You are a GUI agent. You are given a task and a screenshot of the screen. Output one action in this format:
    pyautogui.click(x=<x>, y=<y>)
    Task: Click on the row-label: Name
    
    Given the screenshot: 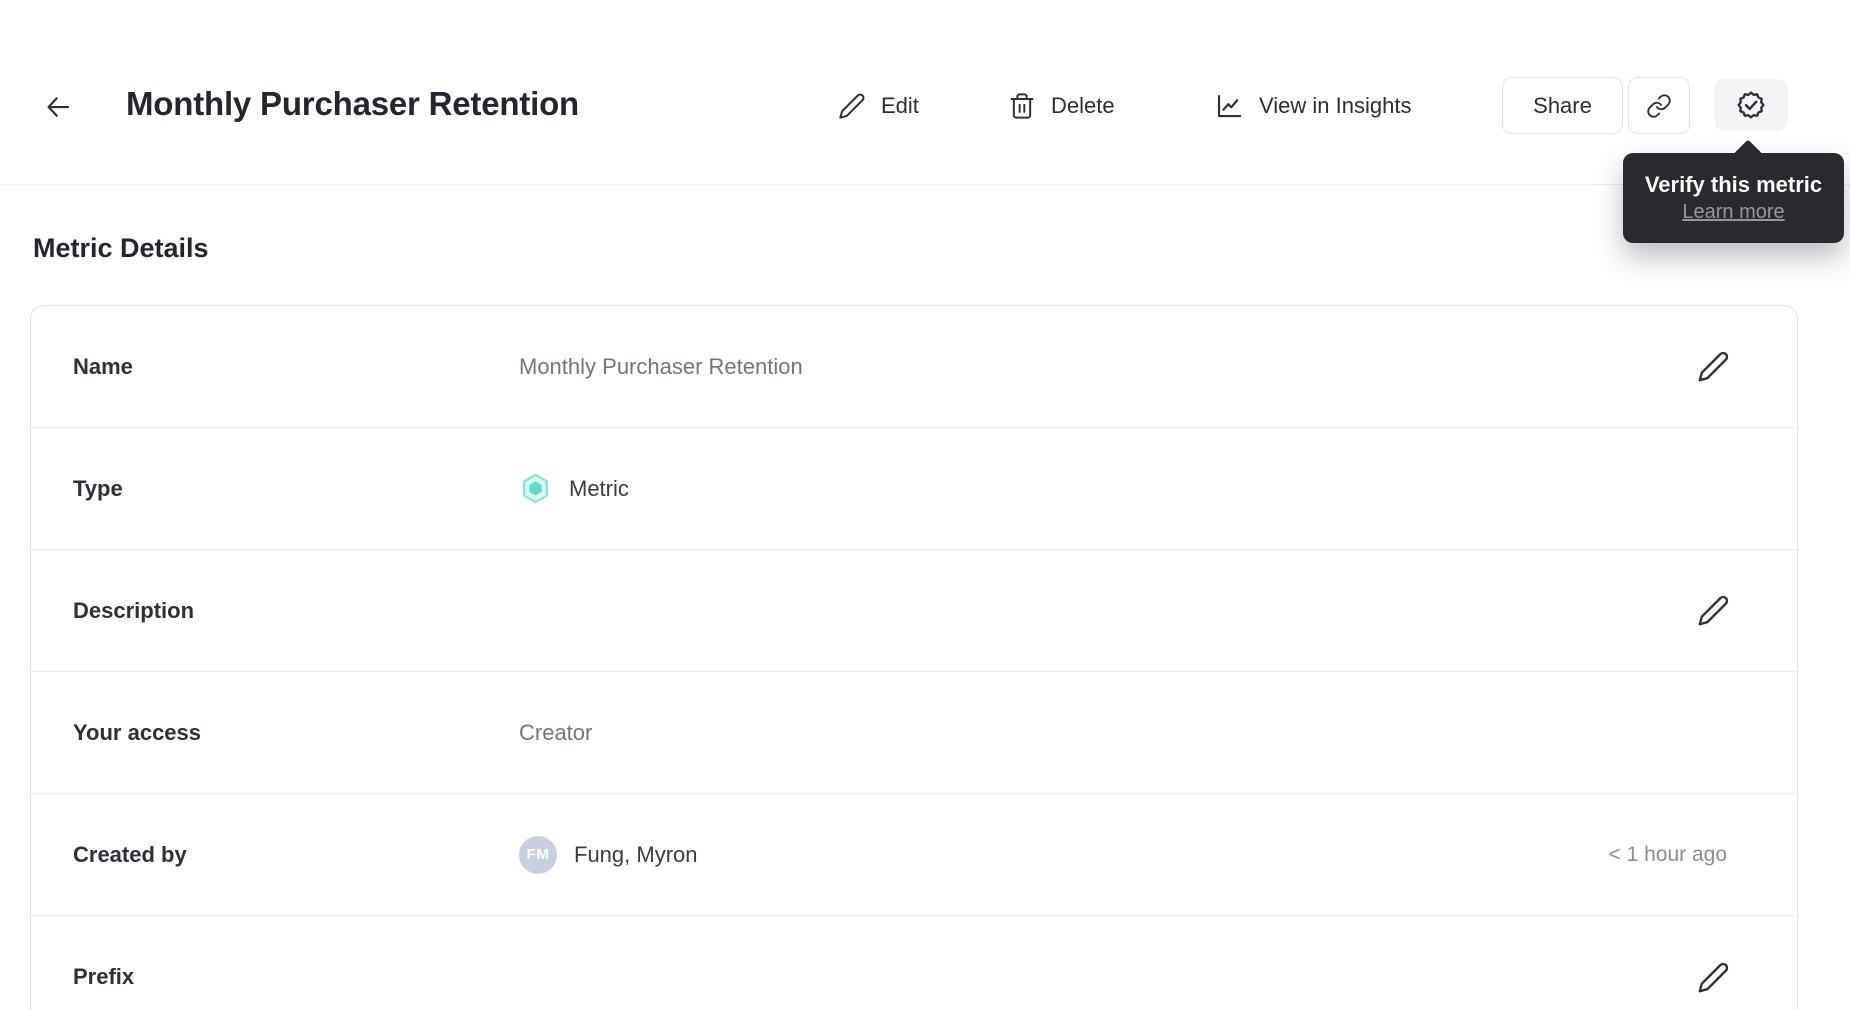 What is the action you would take?
    pyautogui.click(x=103, y=366)
    